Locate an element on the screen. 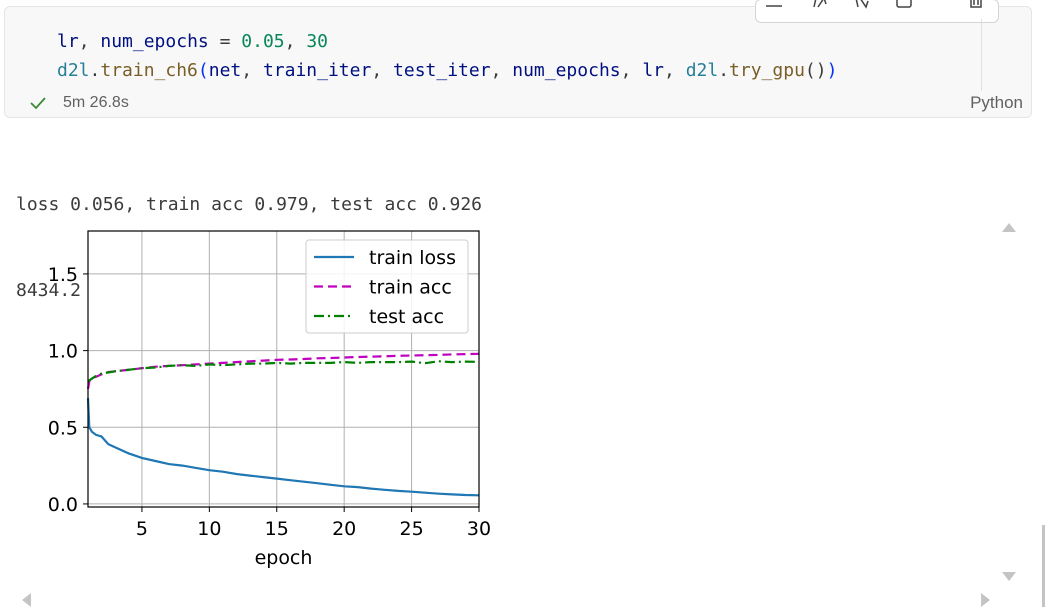 This screenshot has height=608, width=1047. execution-time: 5m 26.8s is located at coordinates (96, 102).